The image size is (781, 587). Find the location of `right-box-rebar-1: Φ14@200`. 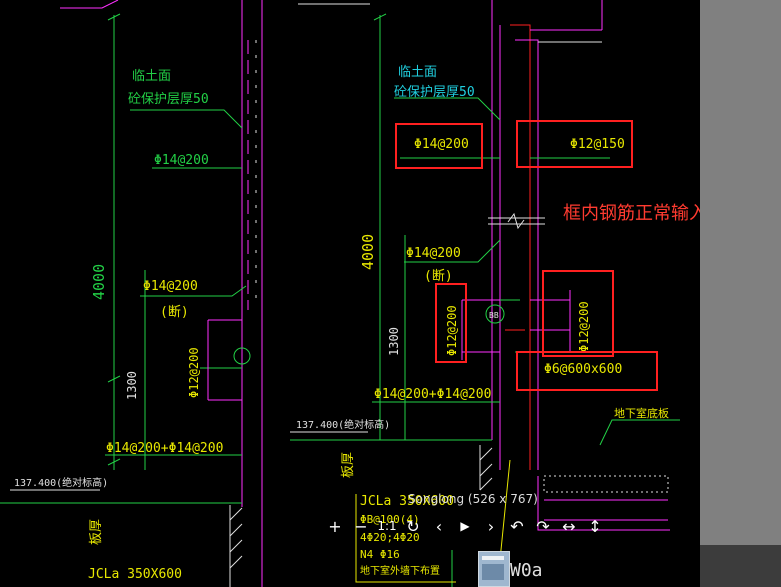

right-box-rebar-1: Φ14@200 is located at coordinates (441, 144).